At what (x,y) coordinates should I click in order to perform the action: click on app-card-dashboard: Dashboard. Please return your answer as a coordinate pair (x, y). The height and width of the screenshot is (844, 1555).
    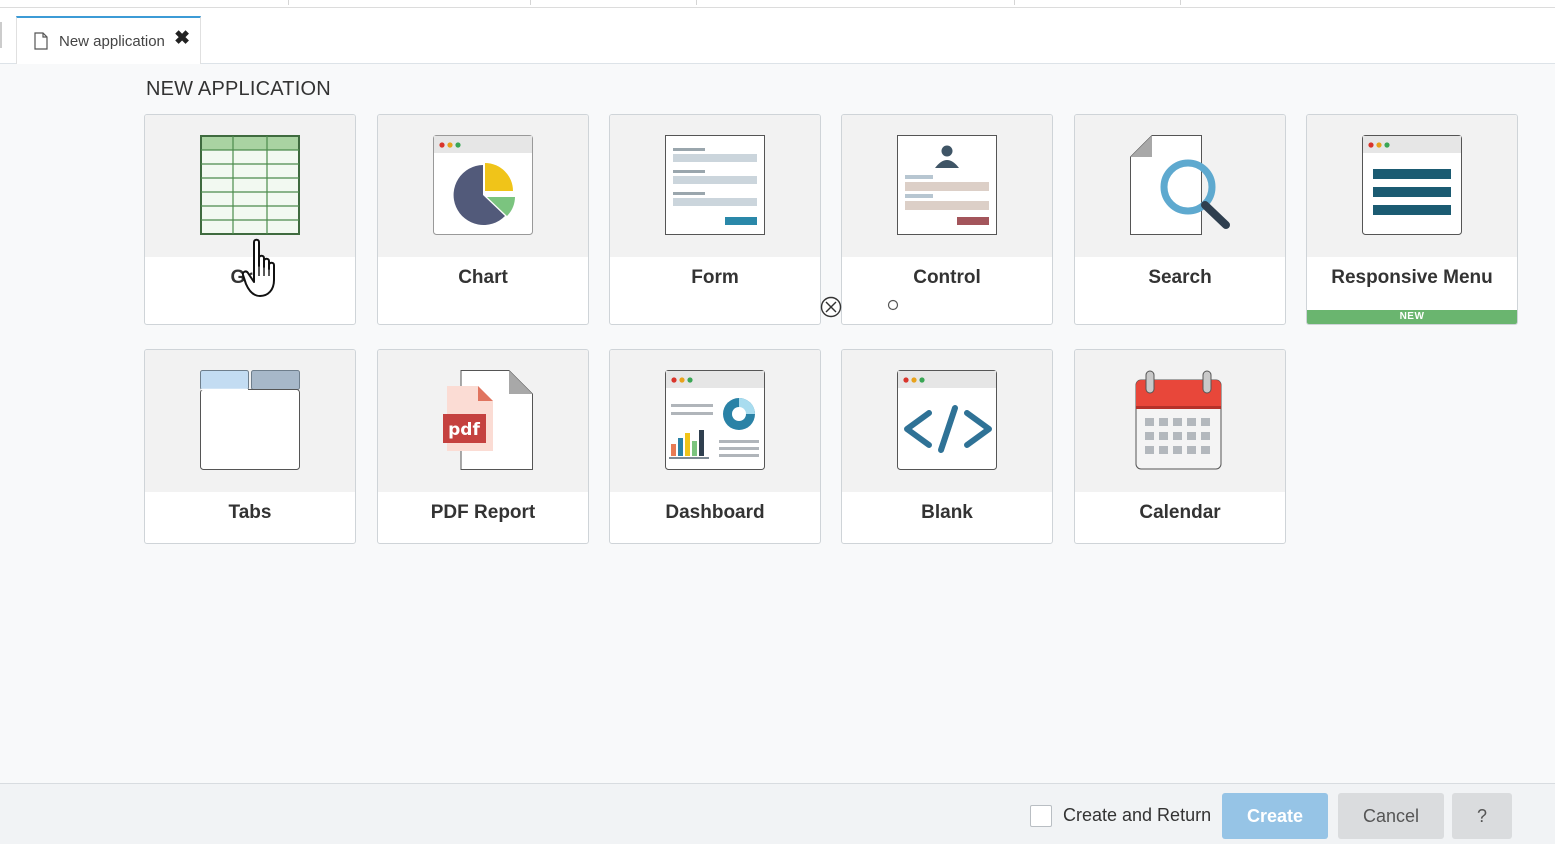
    Looking at the image, I should click on (715, 446).